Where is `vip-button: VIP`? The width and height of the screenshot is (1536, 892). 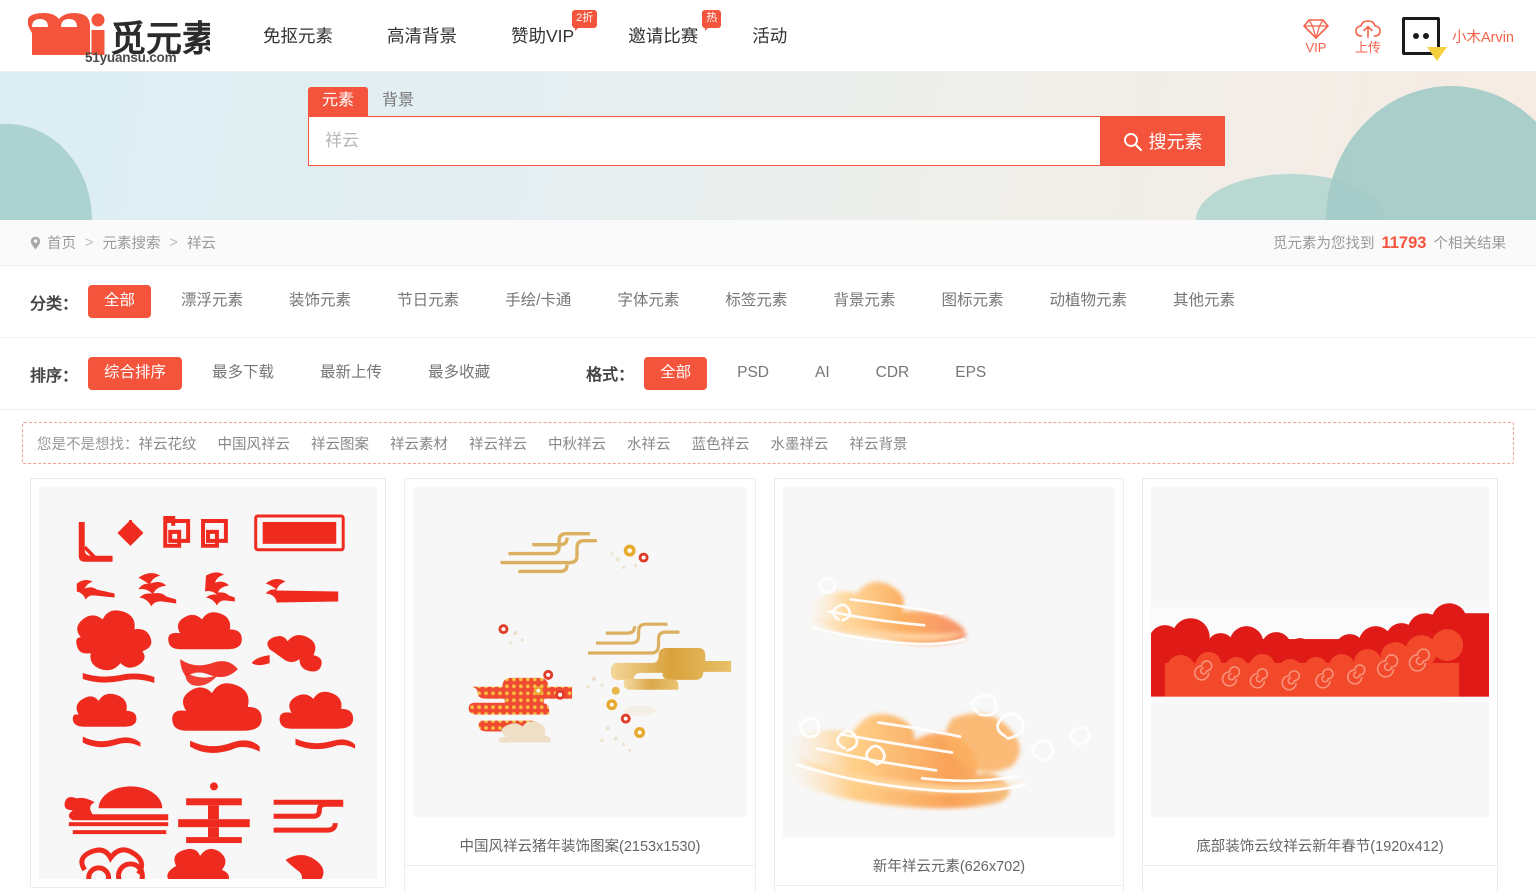 vip-button: VIP is located at coordinates (1316, 36).